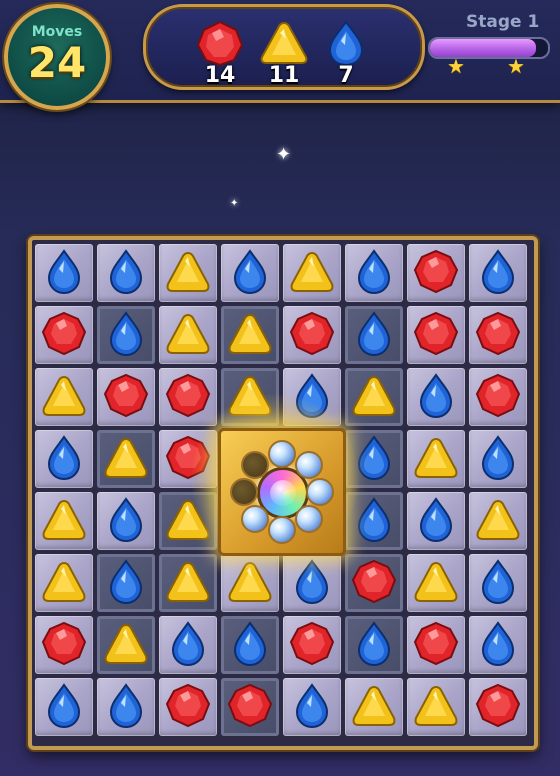 This screenshot has height=776, width=560. Describe the element at coordinates (346, 75) in the screenshot. I see `goal-blue-count: 7` at that location.